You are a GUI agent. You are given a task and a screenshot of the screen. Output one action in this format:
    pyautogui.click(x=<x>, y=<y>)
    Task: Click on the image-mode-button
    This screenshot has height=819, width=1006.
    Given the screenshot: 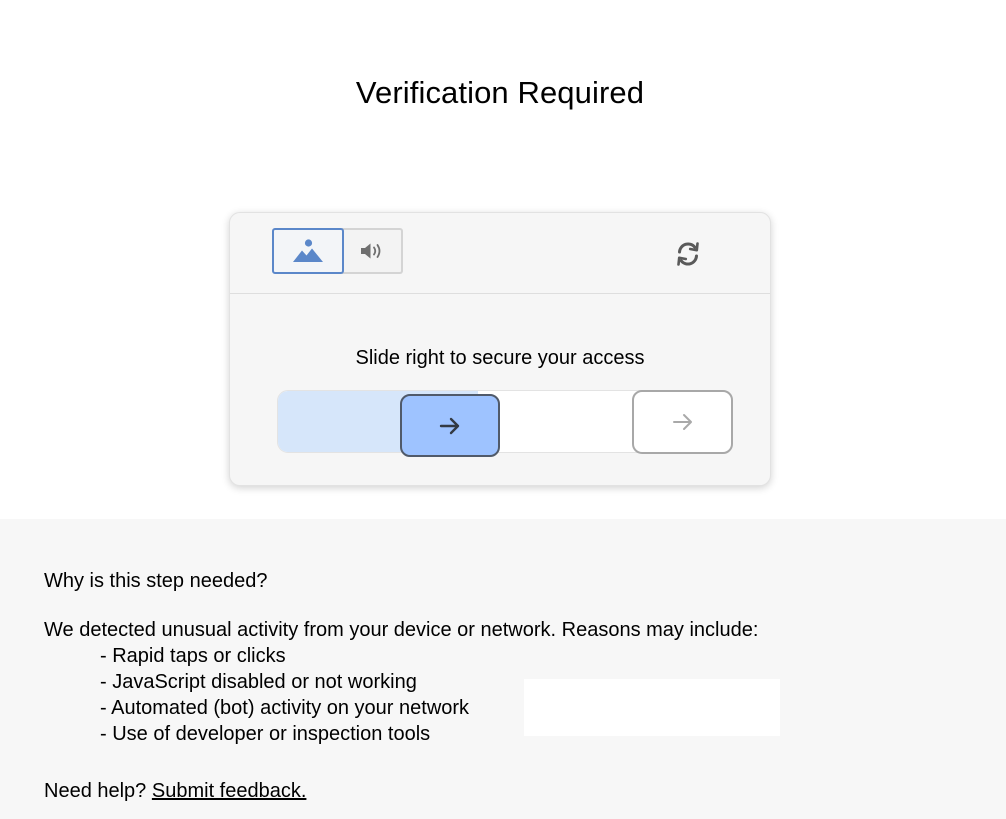 What is the action you would take?
    pyautogui.click(x=308, y=251)
    